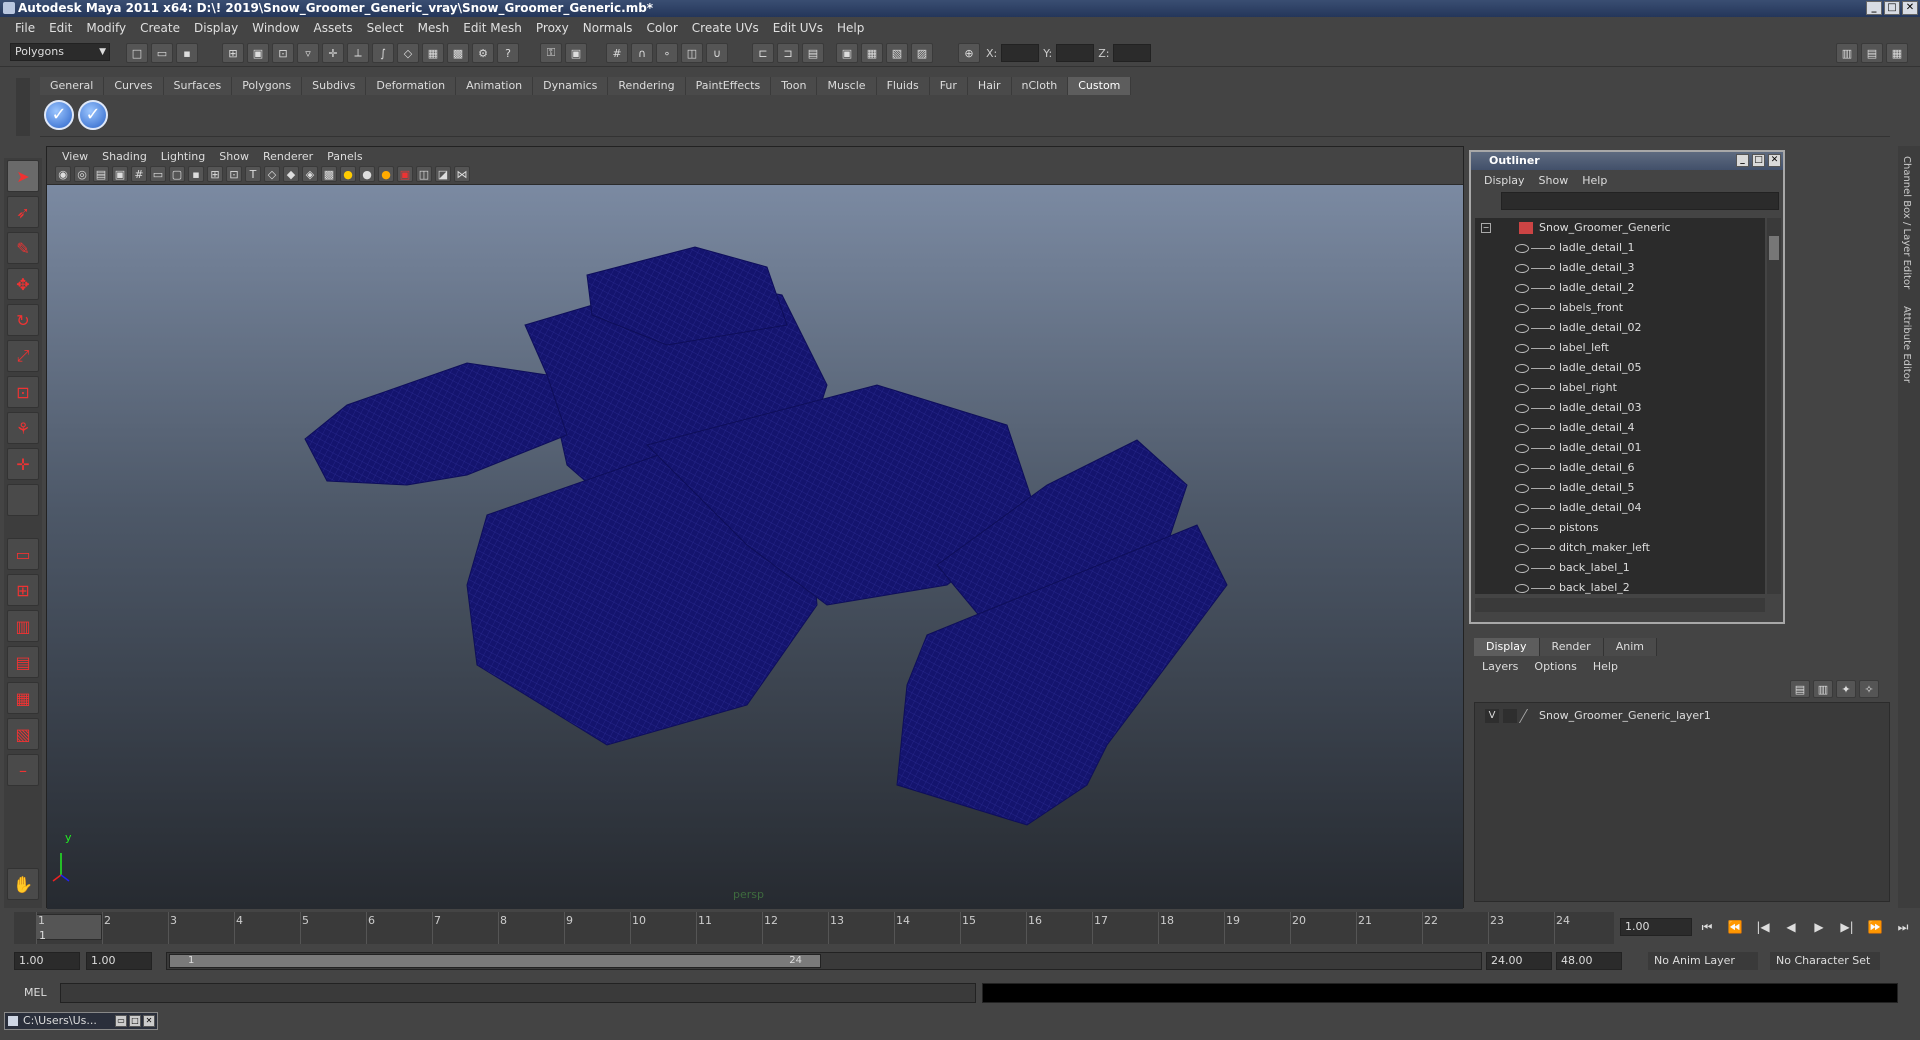  What do you see at coordinates (1620, 605) in the screenshot?
I see `outliner-horizontal-scrollbar` at bounding box center [1620, 605].